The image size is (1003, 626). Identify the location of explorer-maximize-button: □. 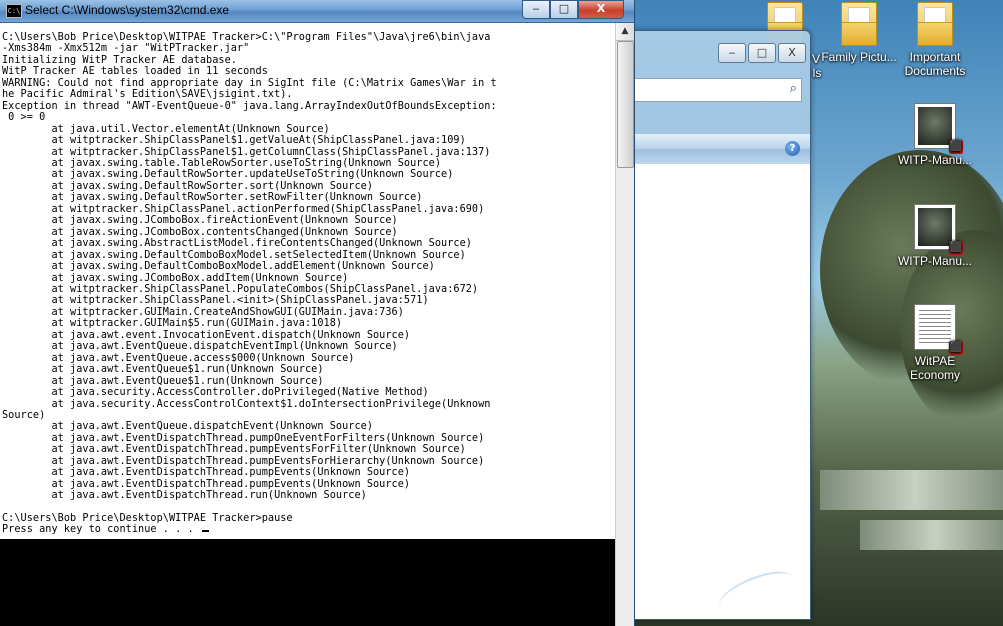
(762, 53).